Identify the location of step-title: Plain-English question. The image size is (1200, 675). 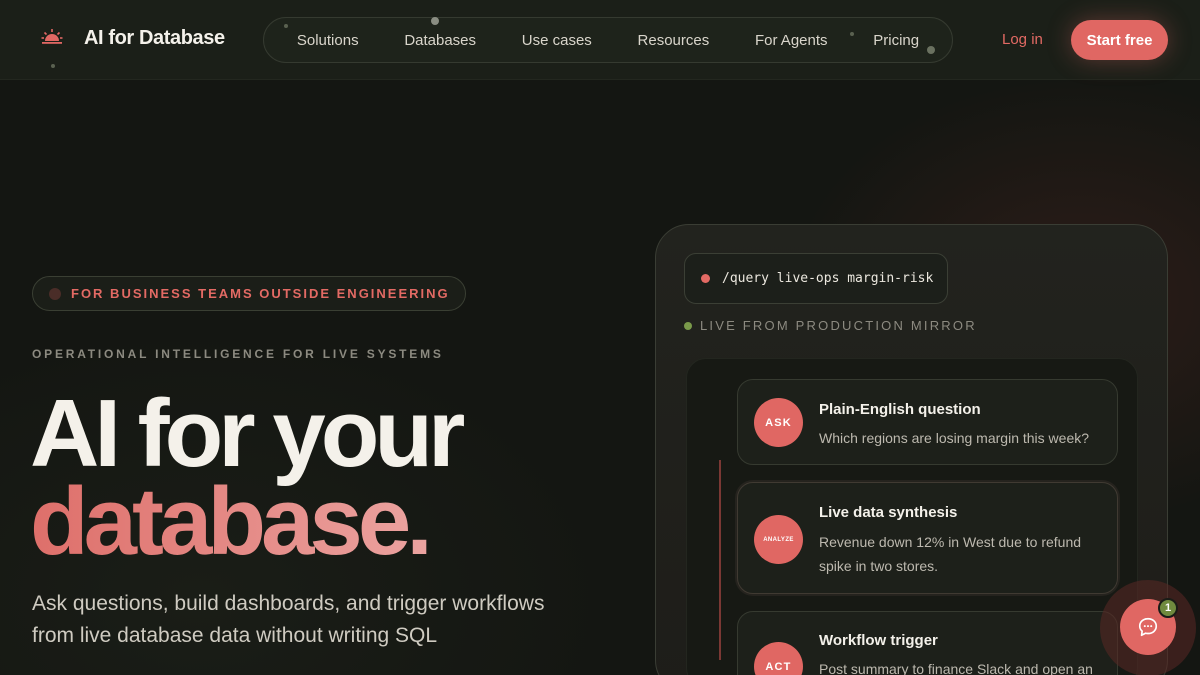
(900, 409).